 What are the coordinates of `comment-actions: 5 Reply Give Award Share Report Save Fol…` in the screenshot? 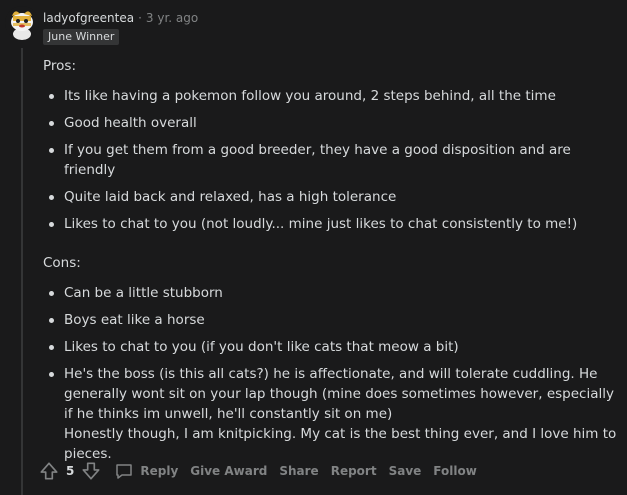 It's located at (257, 471).